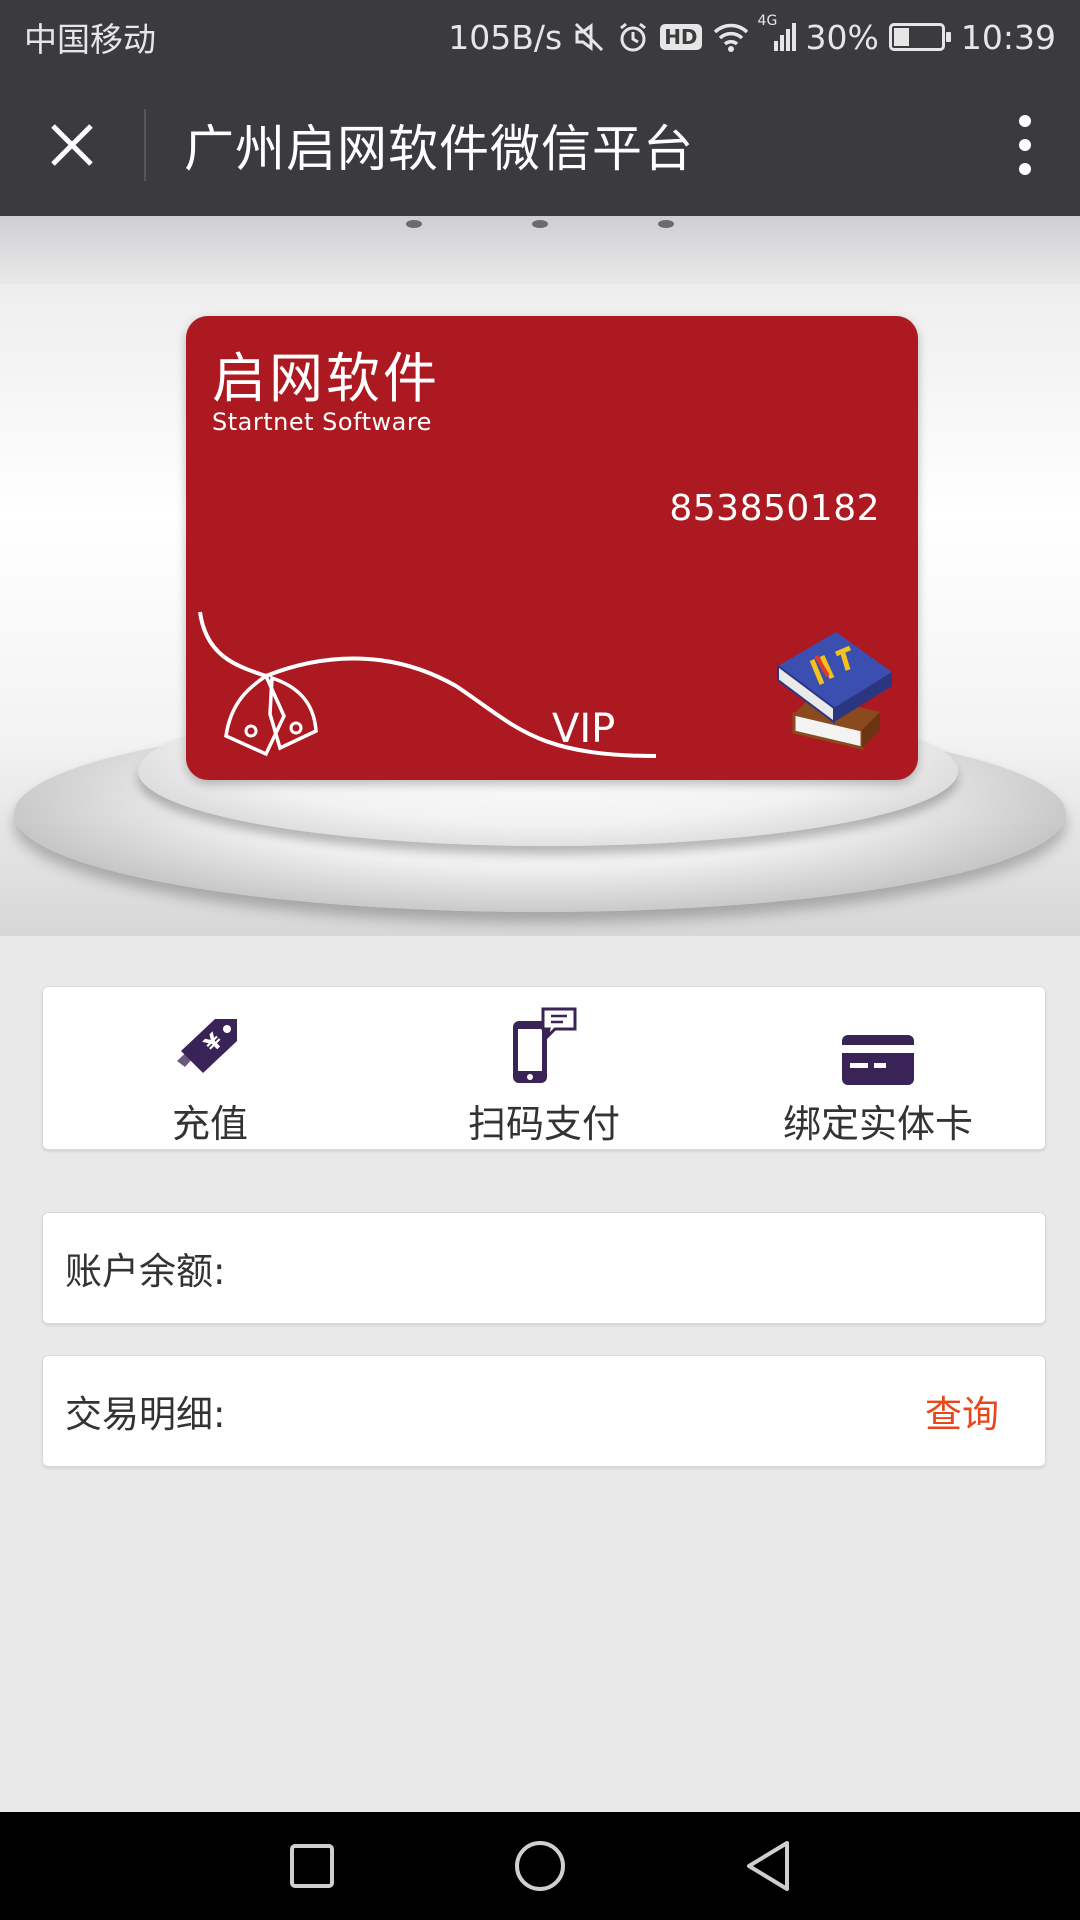 The width and height of the screenshot is (1080, 1920). Describe the element at coordinates (145, 145) in the screenshot. I see `title-divider` at that location.